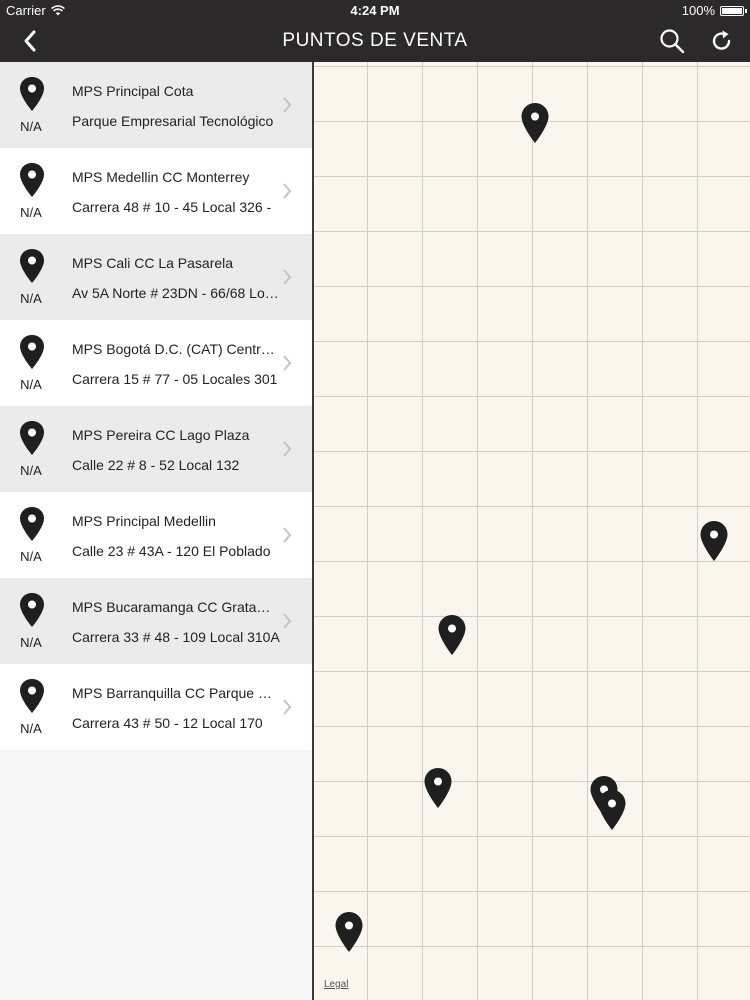 This screenshot has height=1000, width=750. Describe the element at coordinates (171, 551) in the screenshot. I see `store-address: Calle 23 # 43A - 120 El Poblado` at that location.